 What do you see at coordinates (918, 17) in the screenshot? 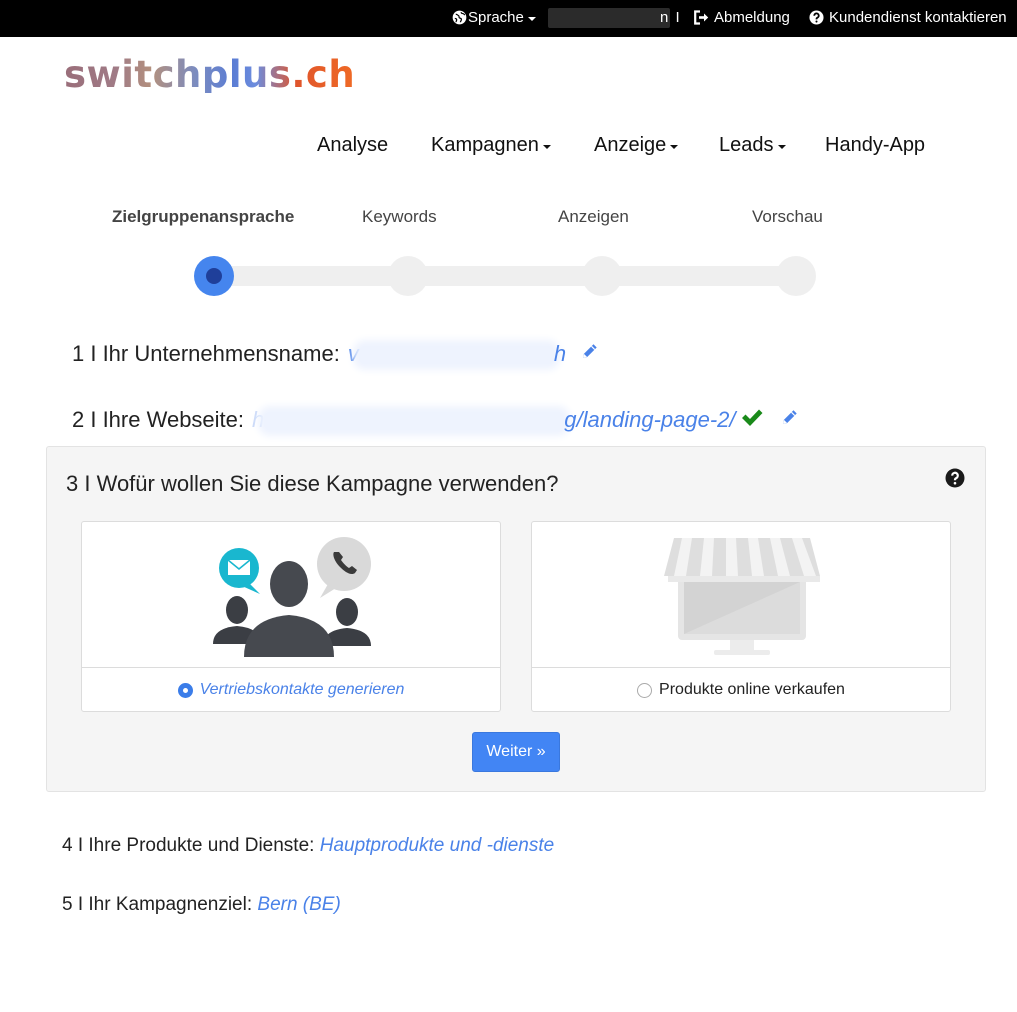
I see `support-label: Kundendienst kontaktieren` at bounding box center [918, 17].